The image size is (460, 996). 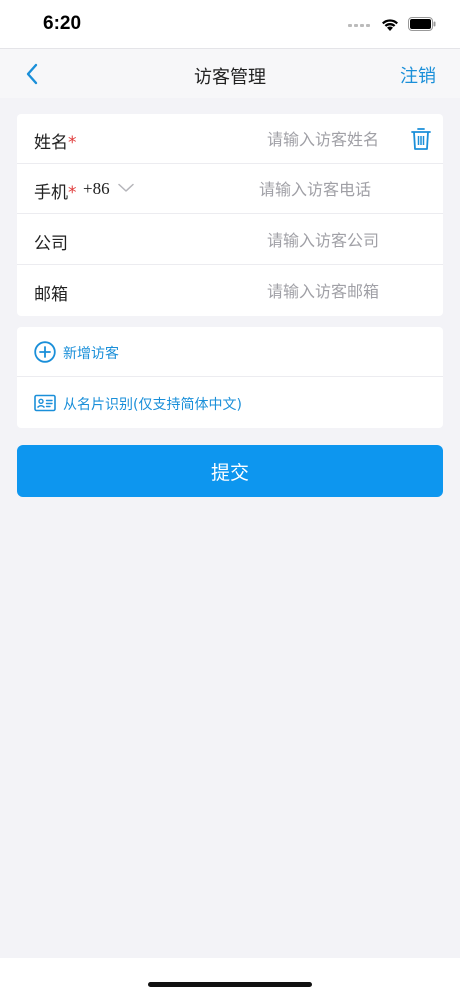 I want to click on email-row: 邮箱, so click(x=230, y=291).